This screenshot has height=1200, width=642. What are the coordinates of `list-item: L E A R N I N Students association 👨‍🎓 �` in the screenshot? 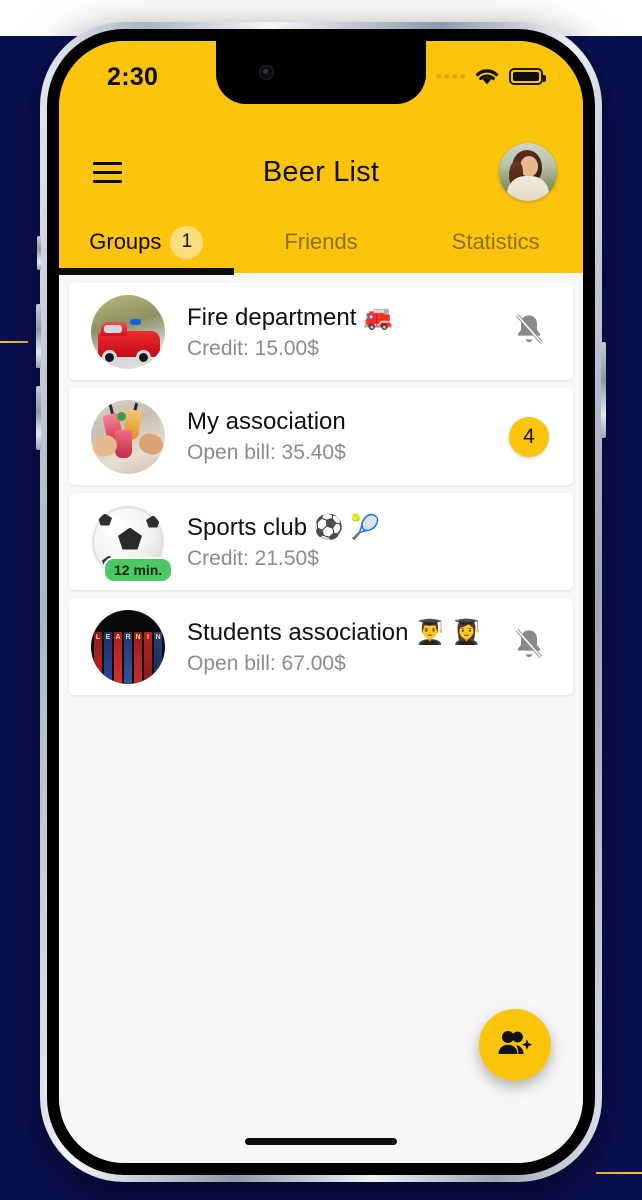 It's located at (321, 646).